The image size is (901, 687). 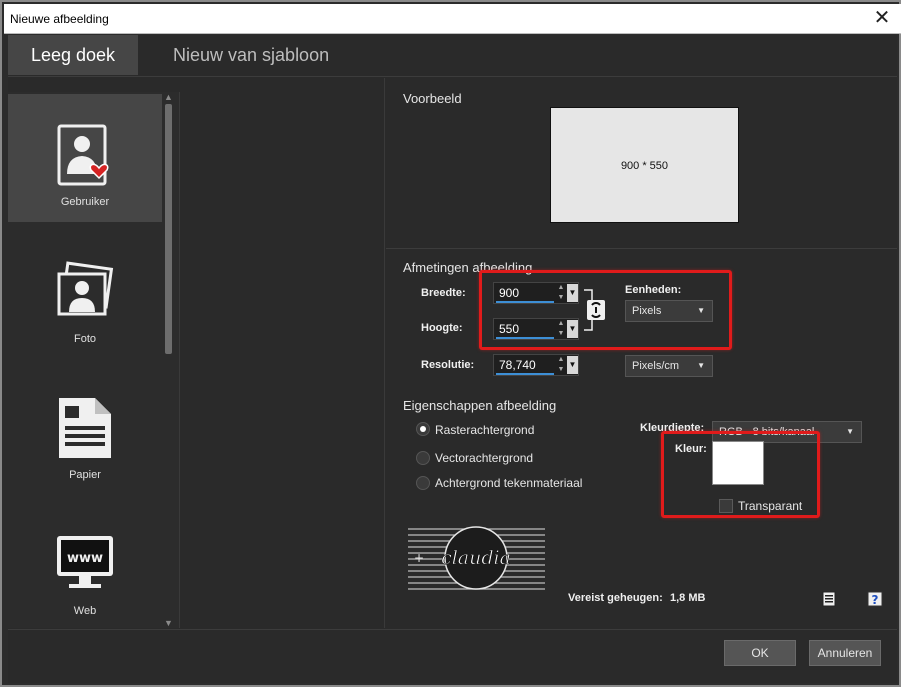 I want to click on svg-text: www, so click(x=85, y=558).